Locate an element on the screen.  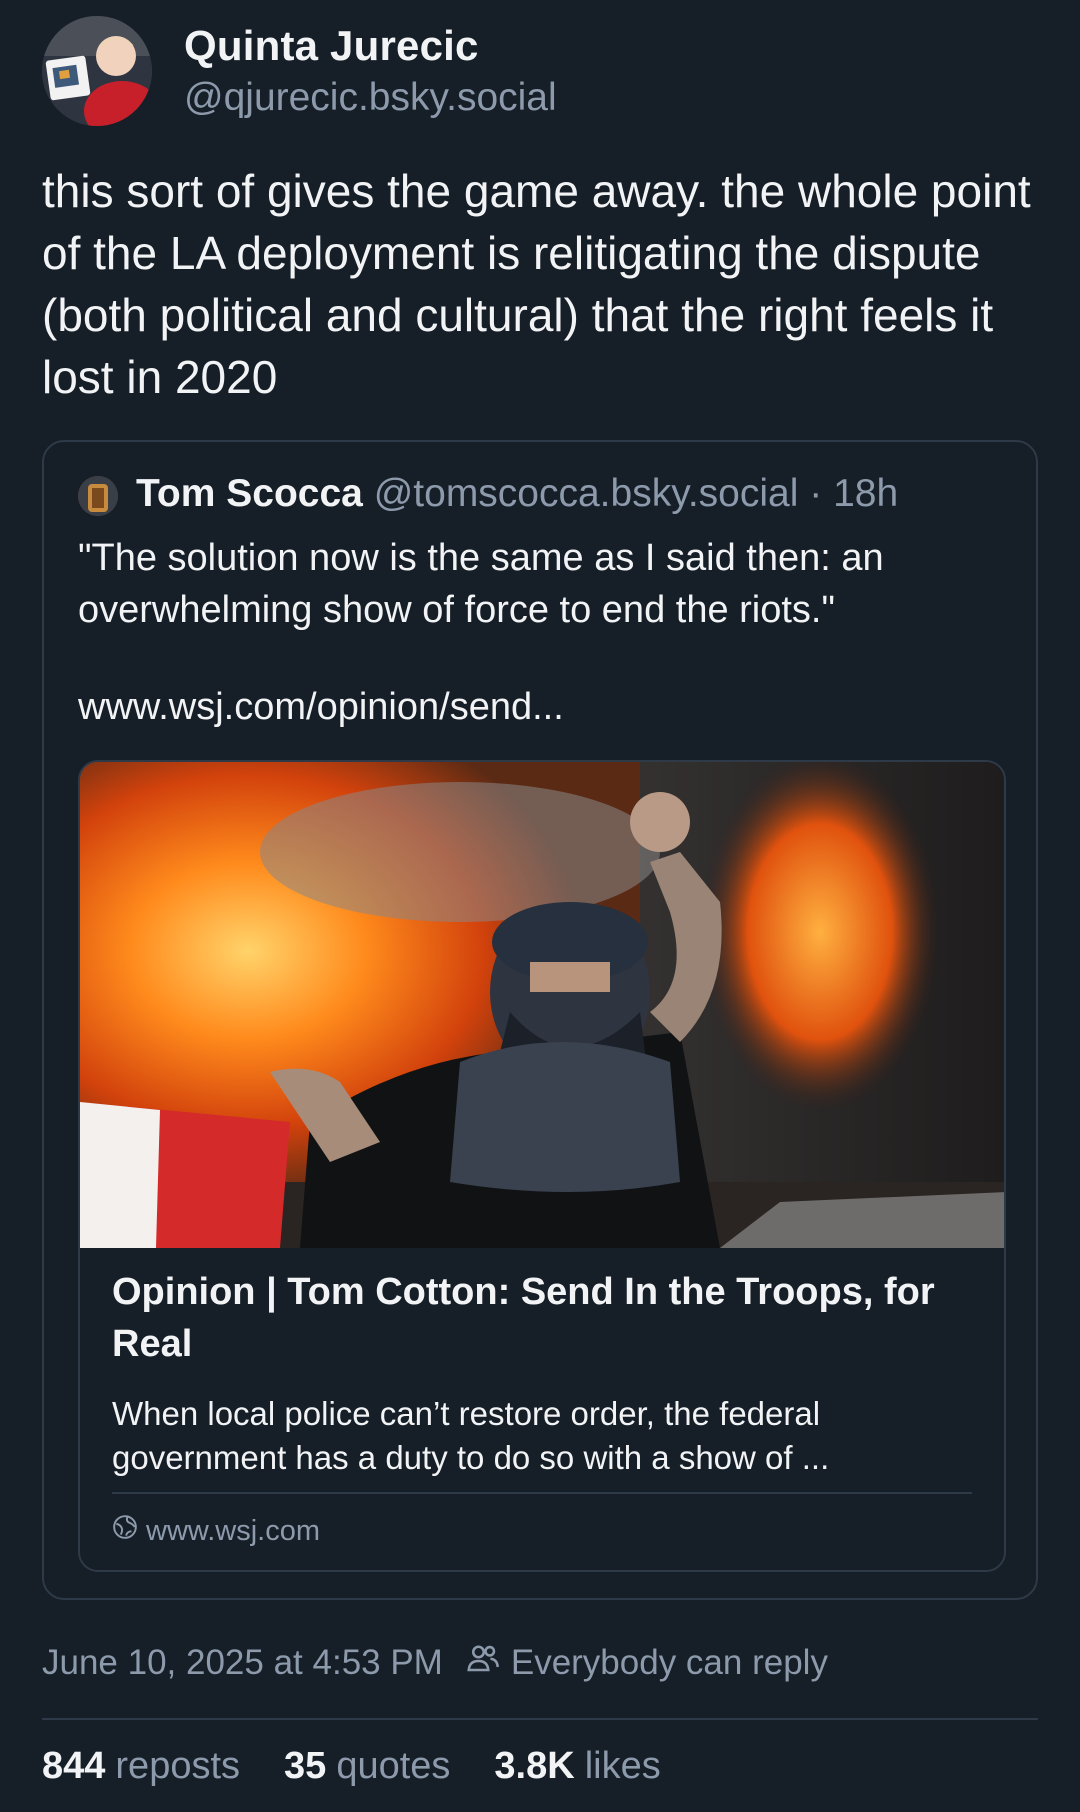
likes-label: likes is located at coordinates (622, 1766).